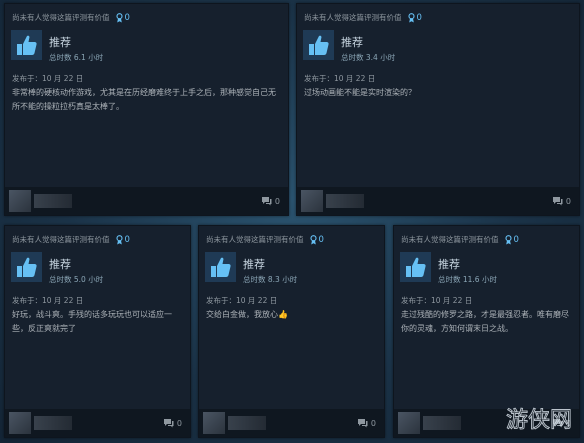 The image size is (584, 443). What do you see at coordinates (360, 92) in the screenshot?
I see `review-text: 过场动画能不能是实时渲染的？` at bounding box center [360, 92].